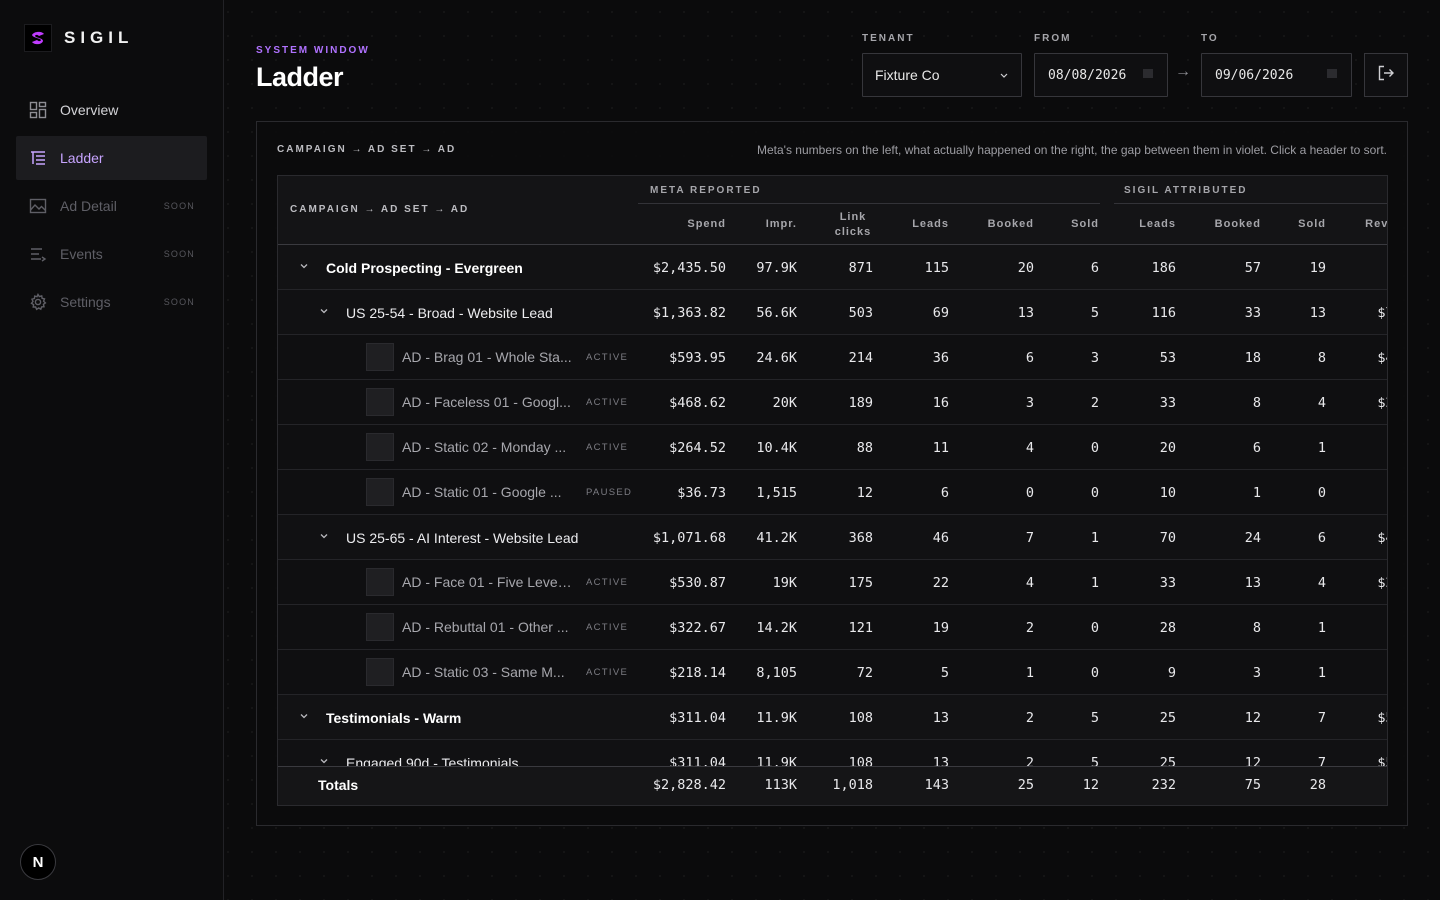  I want to click on sidebar-item-settings: Settings SOON, so click(111, 302).